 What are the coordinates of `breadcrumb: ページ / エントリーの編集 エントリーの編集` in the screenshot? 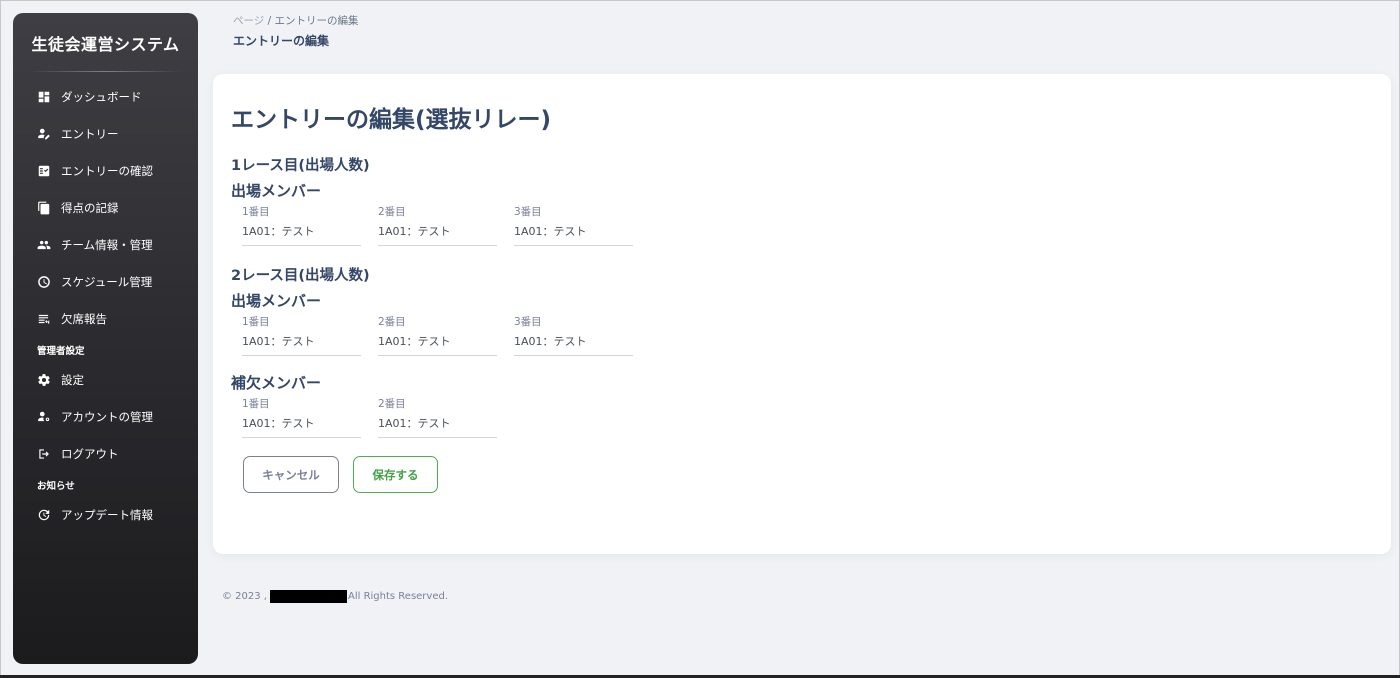 It's located at (296, 31).